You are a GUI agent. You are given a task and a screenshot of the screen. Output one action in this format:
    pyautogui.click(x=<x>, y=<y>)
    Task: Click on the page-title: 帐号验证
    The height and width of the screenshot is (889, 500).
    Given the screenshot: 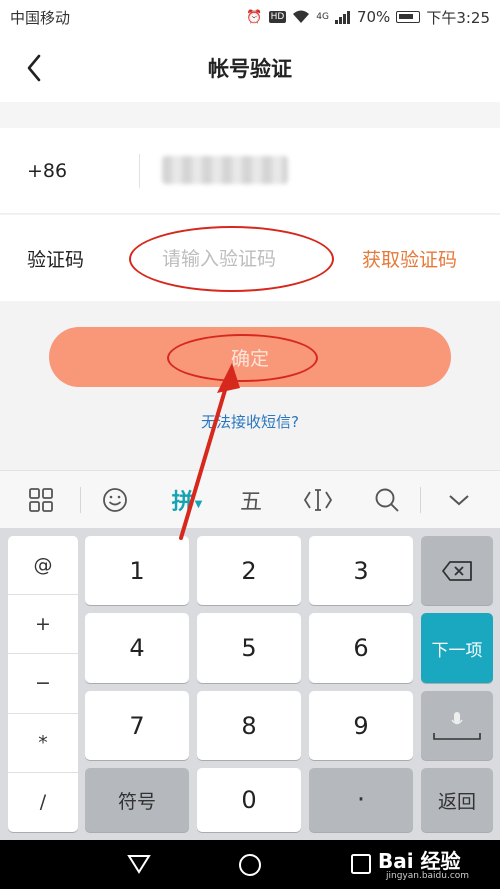 What is the action you would take?
    pyautogui.click(x=250, y=69)
    